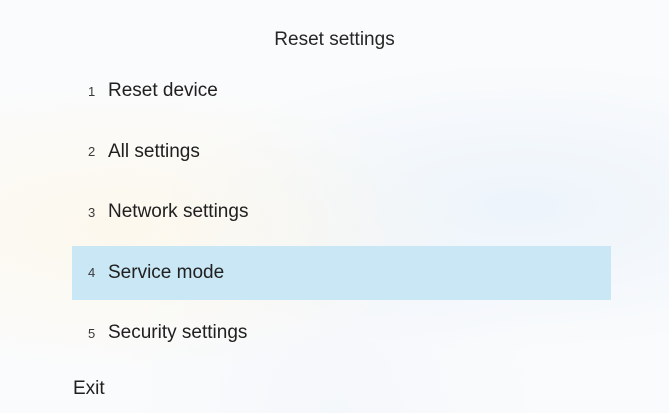 Image resolution: width=669 pixels, height=413 pixels. I want to click on menu-item-label: All settings, so click(154, 151).